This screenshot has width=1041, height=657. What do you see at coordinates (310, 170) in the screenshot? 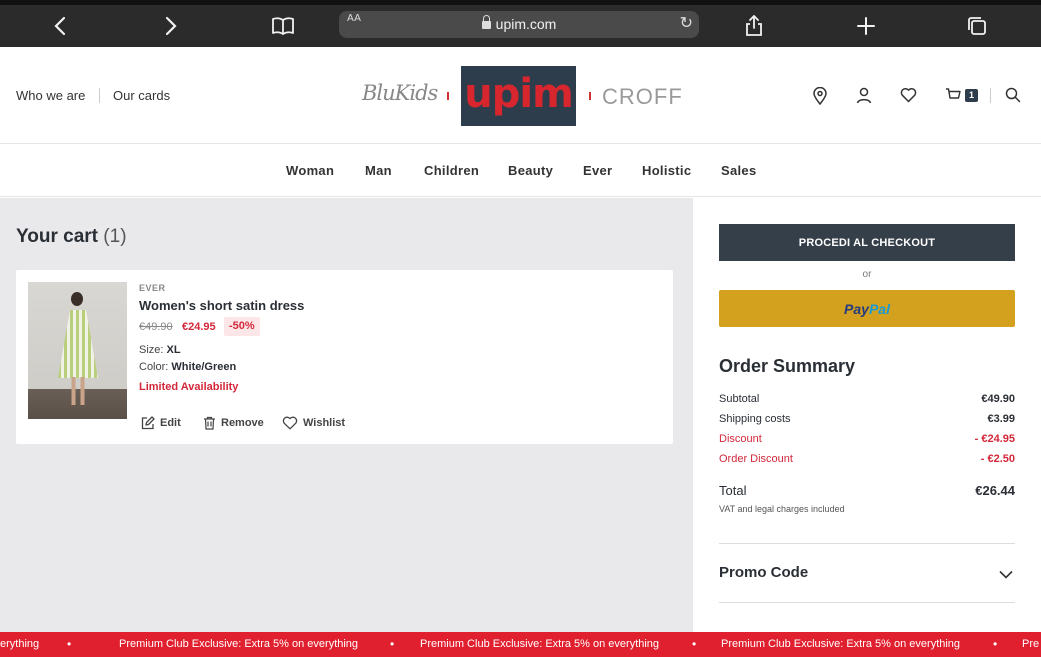
I see `nav-item-woman: Woman` at bounding box center [310, 170].